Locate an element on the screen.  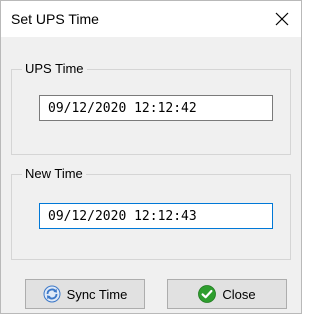
check-circle-icon is located at coordinates (207, 294).